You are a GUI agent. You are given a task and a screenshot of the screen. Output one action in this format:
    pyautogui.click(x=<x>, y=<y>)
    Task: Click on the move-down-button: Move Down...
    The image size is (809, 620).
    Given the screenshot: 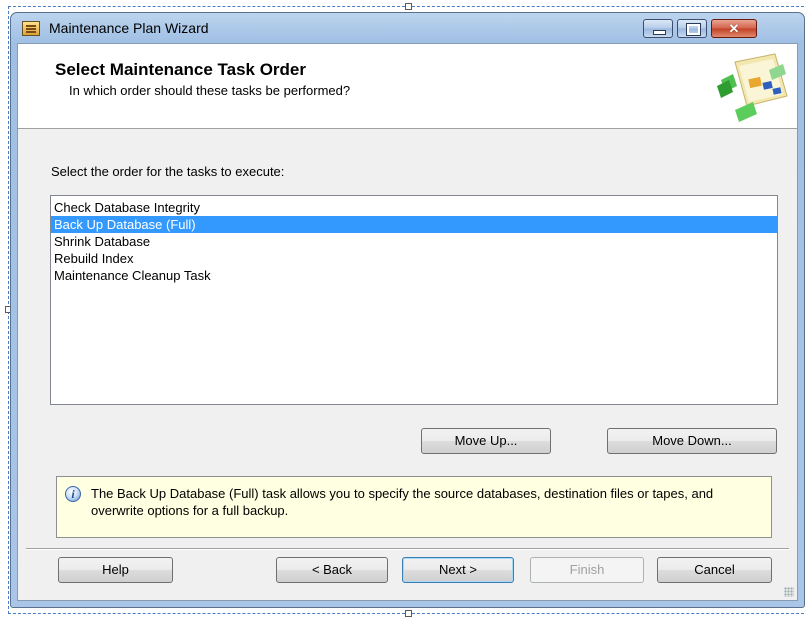 What is the action you would take?
    pyautogui.click(x=692, y=441)
    